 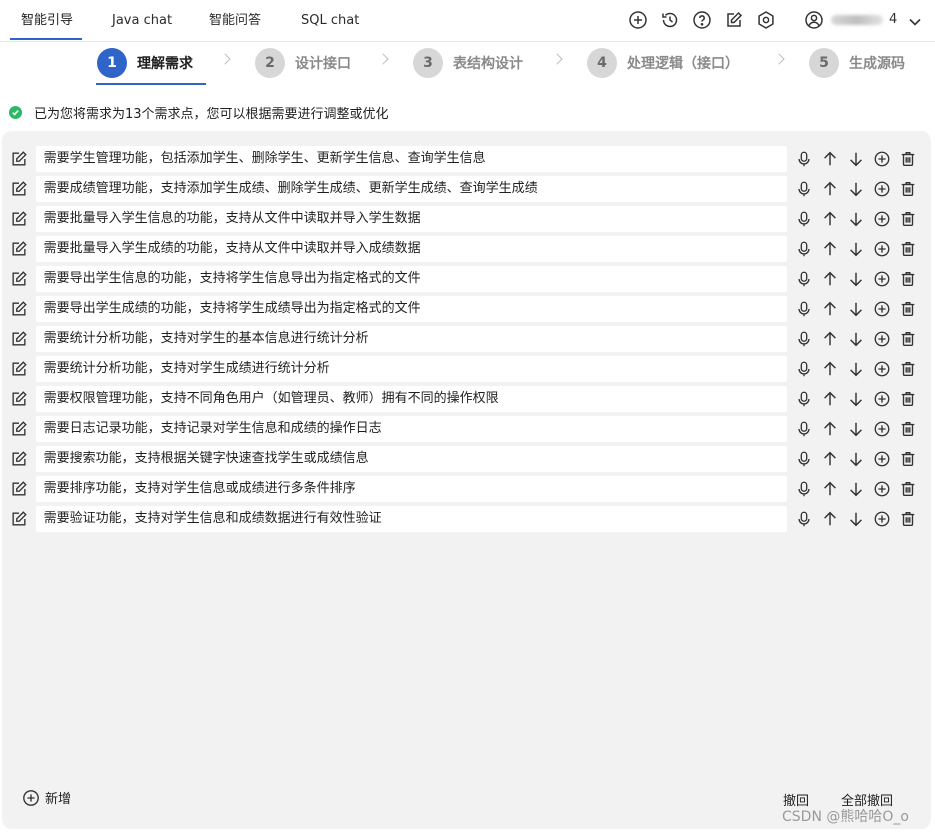 What do you see at coordinates (145, 63) in the screenshot?
I see `step-1: 1 理解需求` at bounding box center [145, 63].